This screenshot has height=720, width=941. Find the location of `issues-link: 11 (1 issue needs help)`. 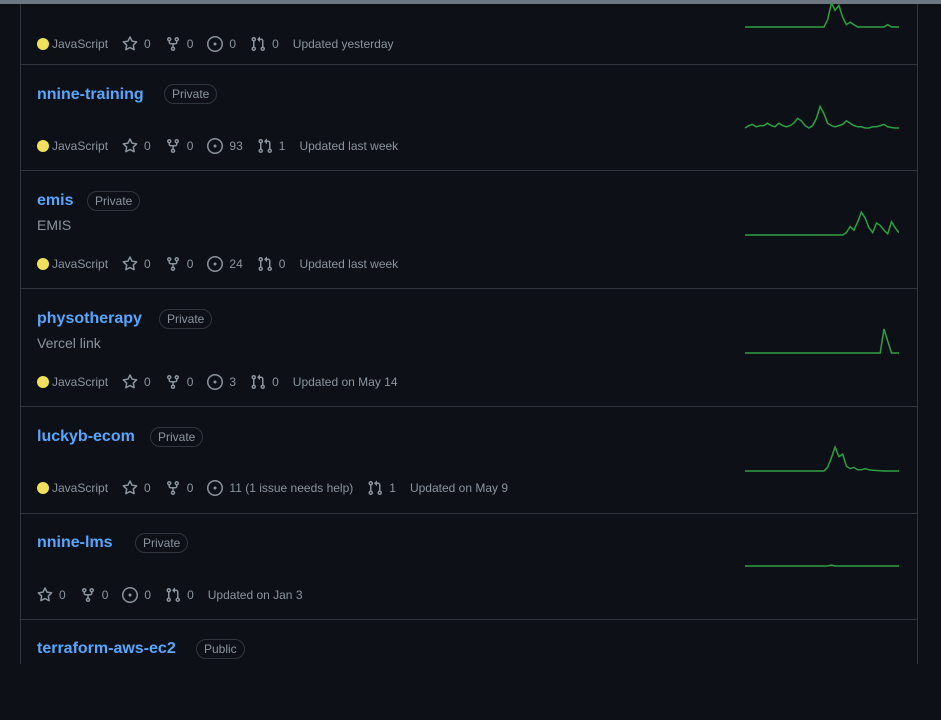

issues-link: 11 (1 issue needs help) is located at coordinates (280, 488).